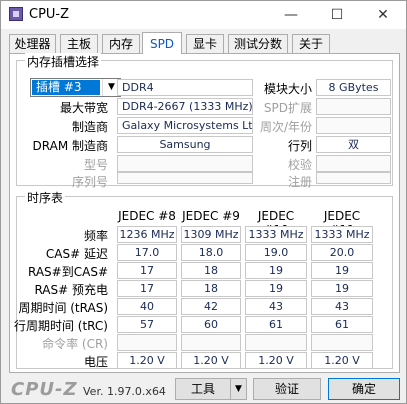 The width and height of the screenshot is (407, 404). What do you see at coordinates (89, 182) in the screenshot?
I see `serial-label: 序列号` at bounding box center [89, 182].